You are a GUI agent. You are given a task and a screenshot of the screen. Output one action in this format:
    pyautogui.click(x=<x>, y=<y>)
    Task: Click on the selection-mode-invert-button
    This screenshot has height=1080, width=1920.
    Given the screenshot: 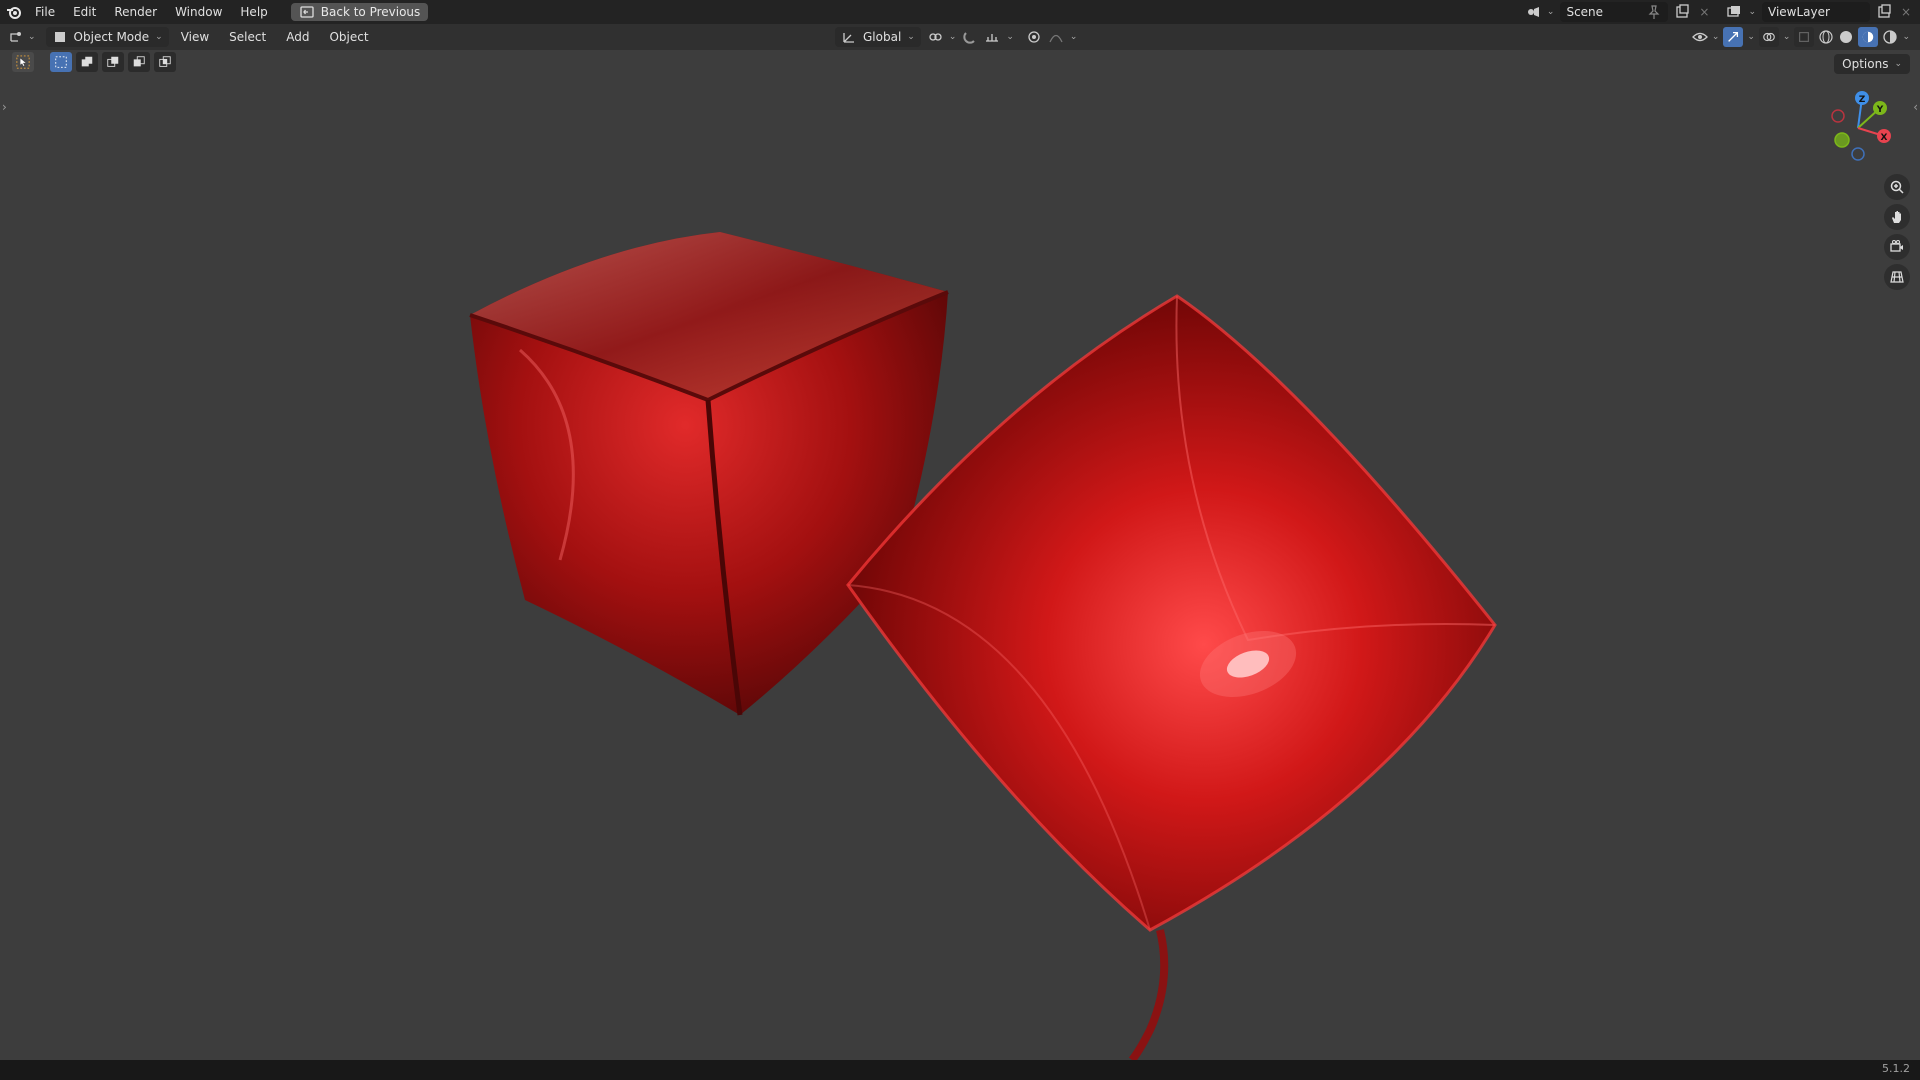 What is the action you would take?
    pyautogui.click(x=139, y=62)
    